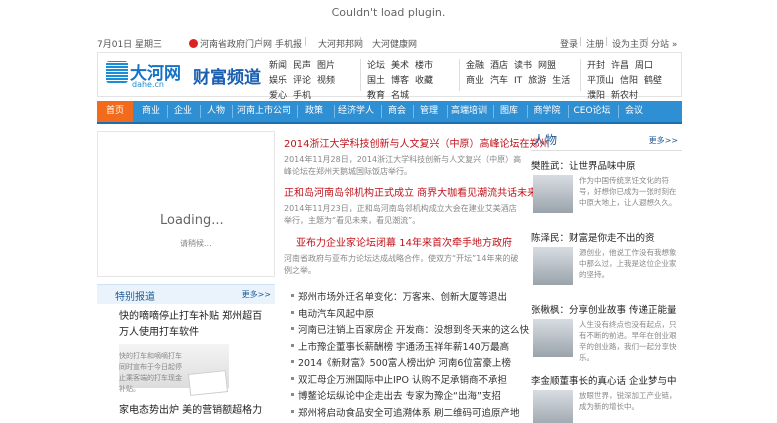 The height and width of the screenshot is (423, 777). I want to click on person-desc: 作为中国传统烹饪文化的符号，好想你已成为一张时刻在中原大地上，让人遐想久久。, so click(628, 191).